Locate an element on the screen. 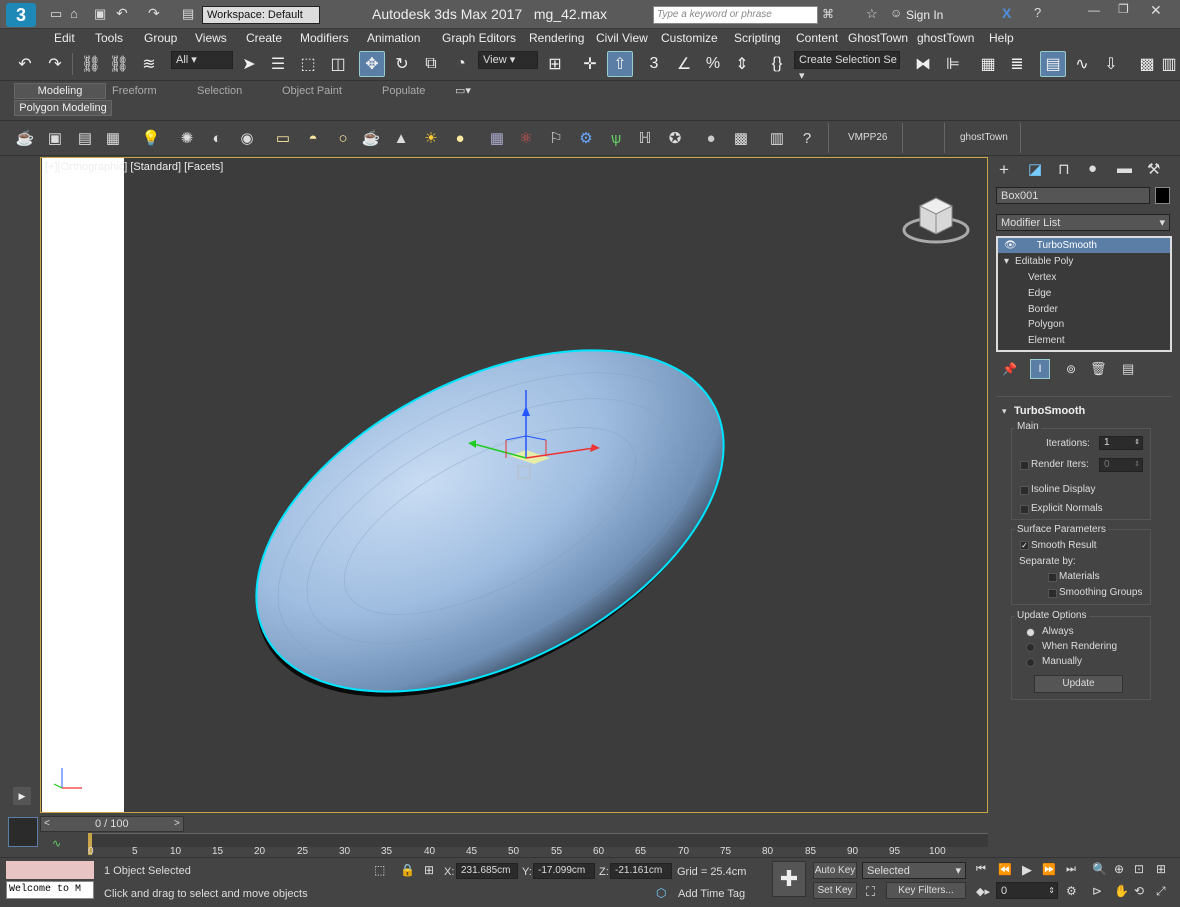  make-unique-icon: ⊚ is located at coordinates (1071, 369).